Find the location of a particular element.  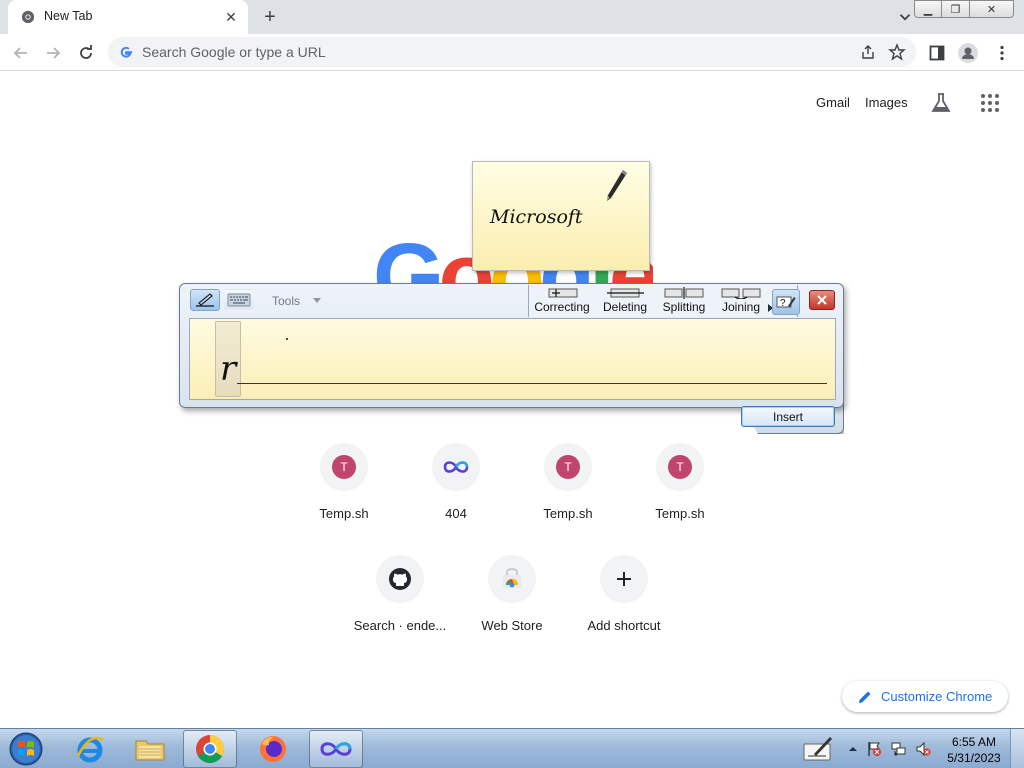

customize-chrome-button: Customize Chrome is located at coordinates (925, 696).